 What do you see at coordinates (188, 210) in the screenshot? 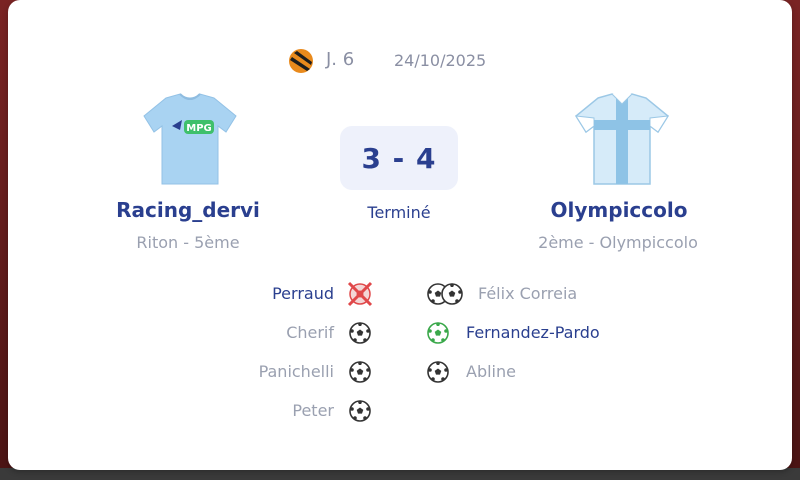
I see `home-team-name: Racing_dervi` at bounding box center [188, 210].